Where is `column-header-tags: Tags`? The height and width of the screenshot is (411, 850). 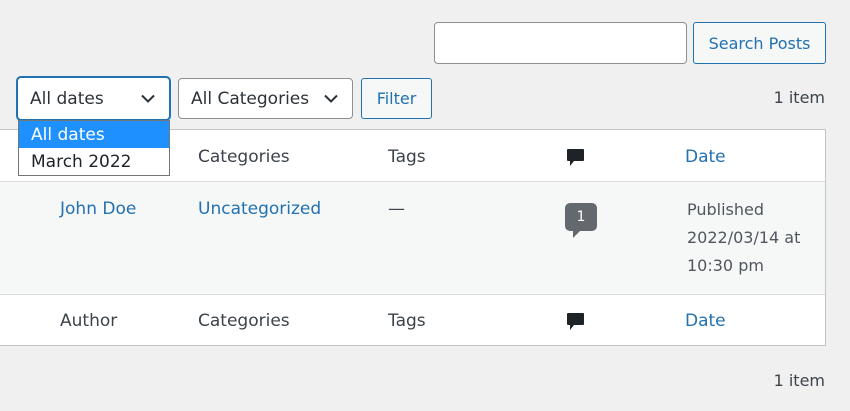
column-header-tags: Tags is located at coordinates (407, 157).